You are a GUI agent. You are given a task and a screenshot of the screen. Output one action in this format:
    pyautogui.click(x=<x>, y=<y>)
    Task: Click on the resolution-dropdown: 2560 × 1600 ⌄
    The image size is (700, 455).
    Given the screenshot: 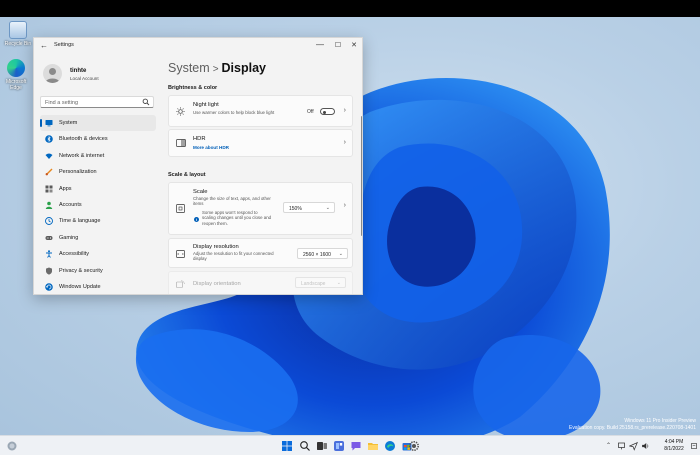 What is the action you would take?
    pyautogui.click(x=322, y=253)
    